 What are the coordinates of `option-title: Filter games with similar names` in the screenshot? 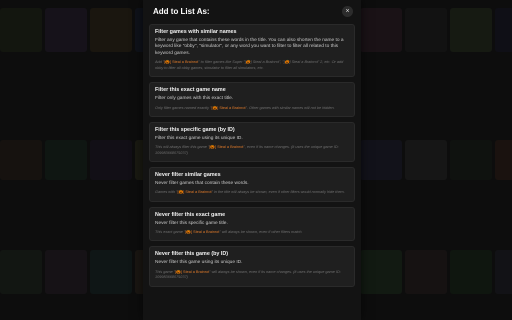 It's located at (196, 32).